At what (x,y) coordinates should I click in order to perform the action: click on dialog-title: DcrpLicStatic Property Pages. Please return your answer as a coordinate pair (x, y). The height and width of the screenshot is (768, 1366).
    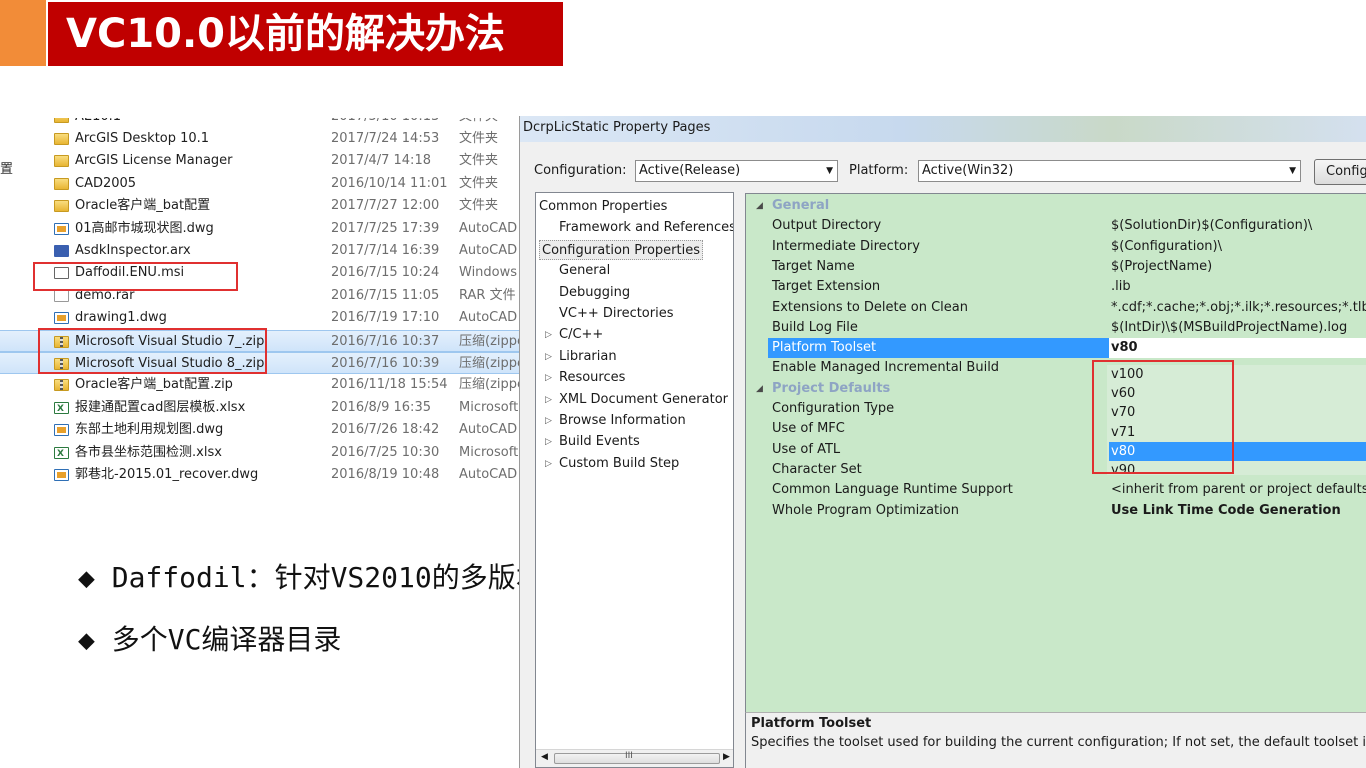
    Looking at the image, I should click on (617, 127).